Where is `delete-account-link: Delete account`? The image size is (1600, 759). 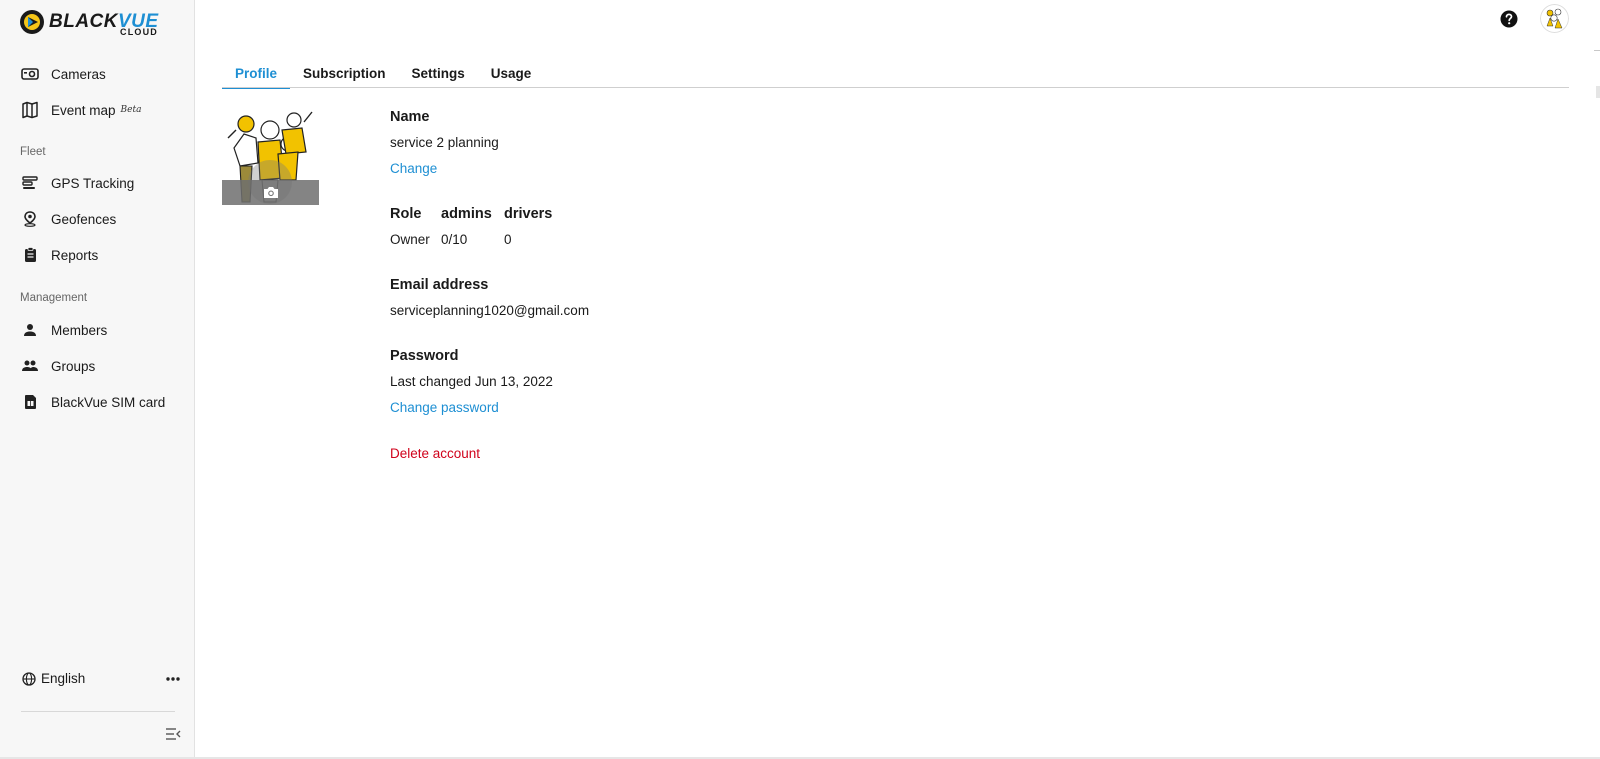 delete-account-link: Delete account is located at coordinates (435, 453).